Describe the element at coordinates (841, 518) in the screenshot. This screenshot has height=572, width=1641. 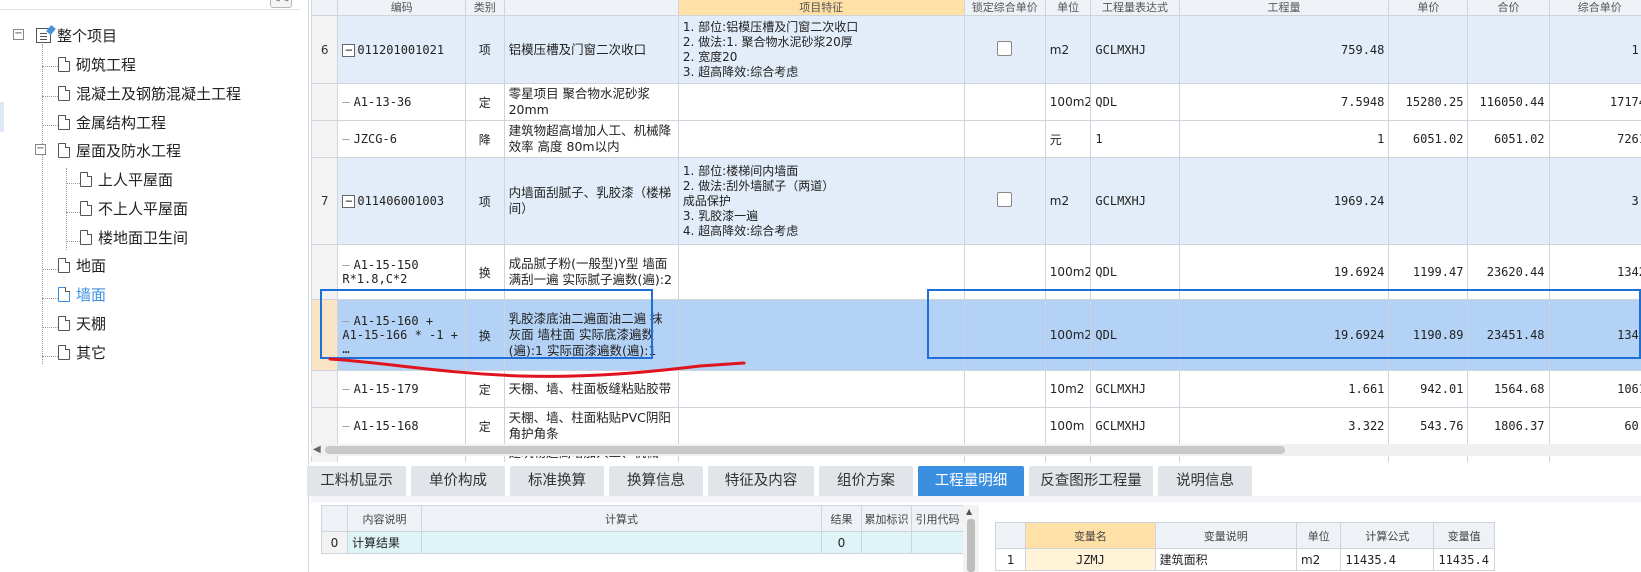
I see `calc-header-result: 结果` at that location.